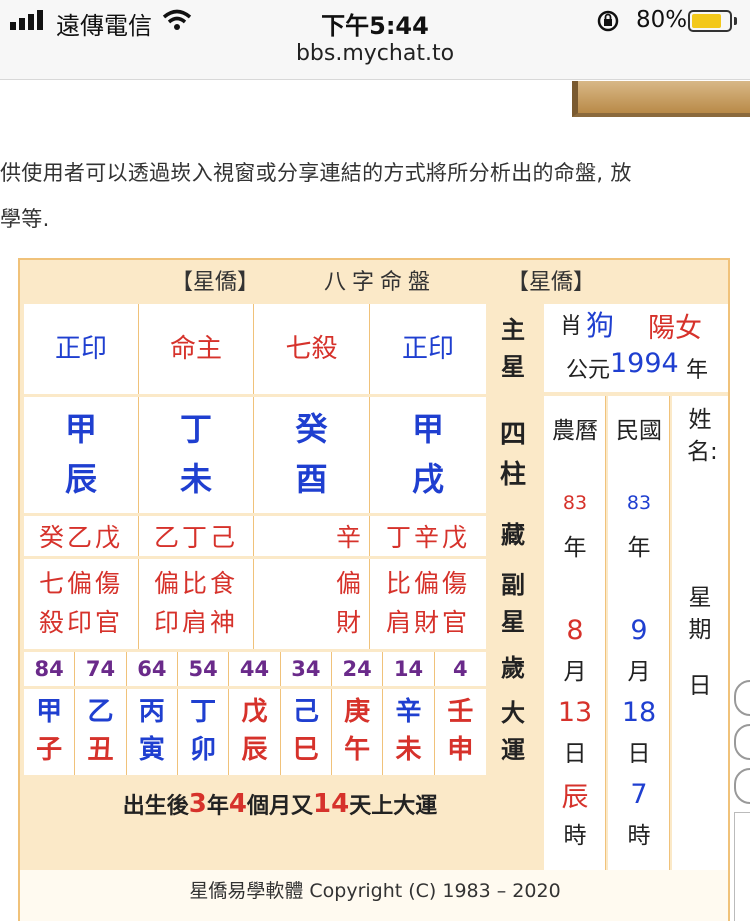 The width and height of the screenshot is (750, 921). Describe the element at coordinates (428, 455) in the screenshot. I see `pillar-hour: 甲戌` at that location.